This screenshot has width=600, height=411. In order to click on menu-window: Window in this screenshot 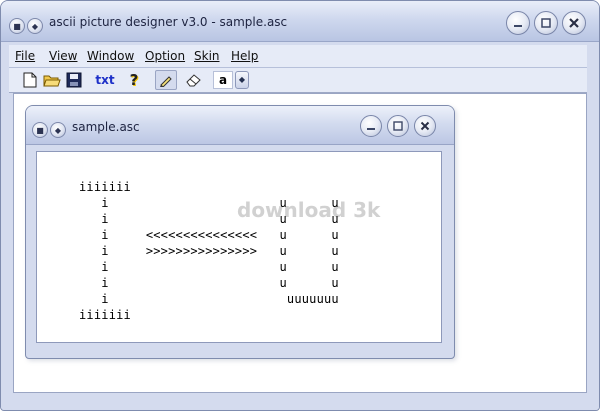, I will do `click(110, 56)`.